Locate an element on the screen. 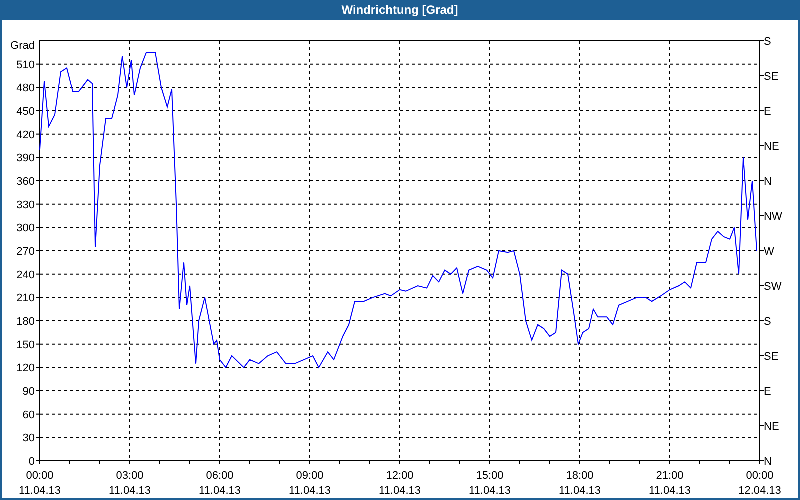 This screenshot has width=800, height=500. y-tick-label: 90 is located at coordinates (28, 392).